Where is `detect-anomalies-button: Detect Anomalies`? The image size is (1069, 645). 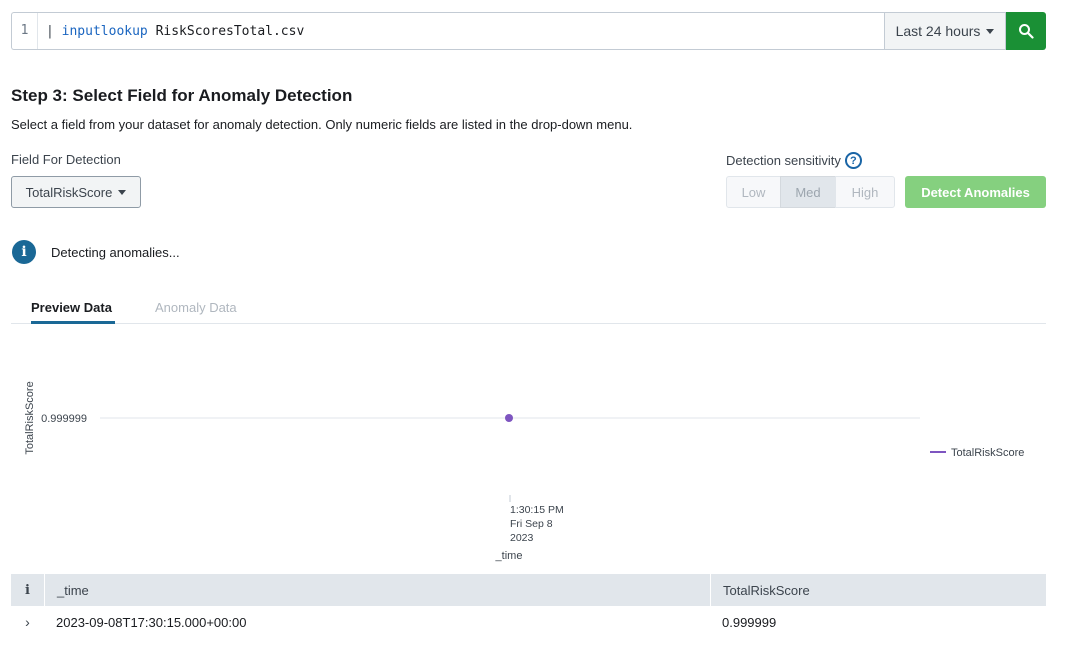 detect-anomalies-button: Detect Anomalies is located at coordinates (975, 192).